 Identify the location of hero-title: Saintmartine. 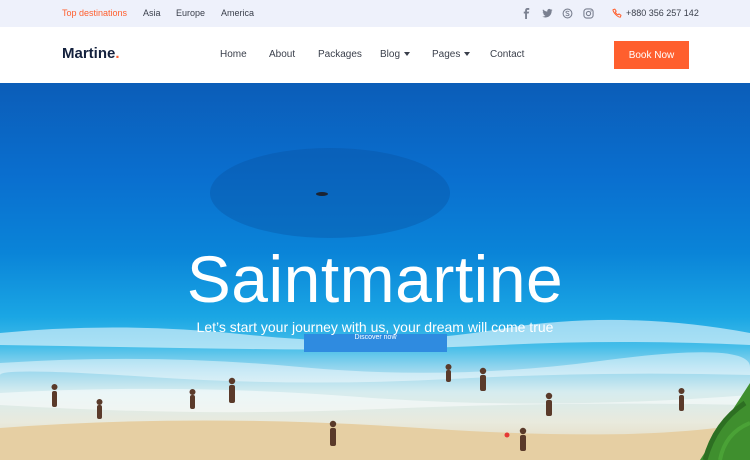
(375, 279).